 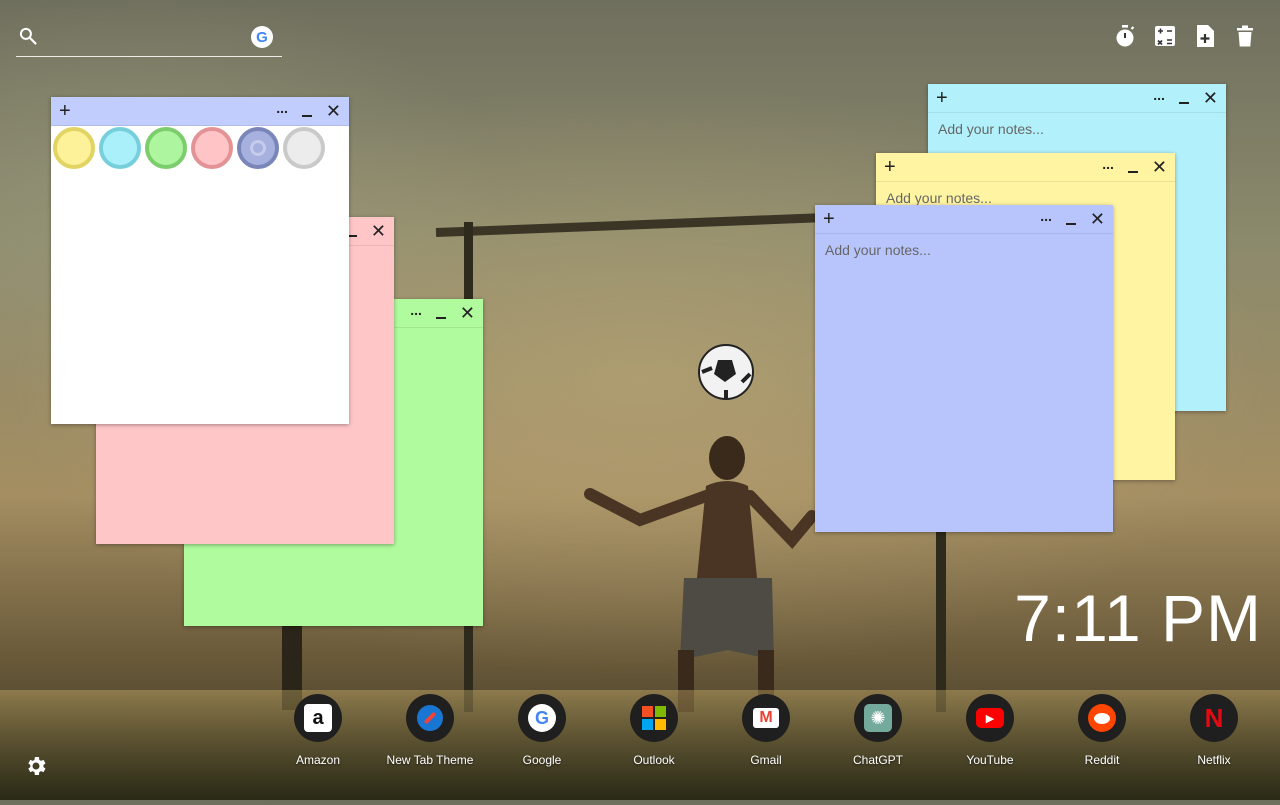 What do you see at coordinates (877, 760) in the screenshot?
I see `shortcut-label: ChatGPT` at bounding box center [877, 760].